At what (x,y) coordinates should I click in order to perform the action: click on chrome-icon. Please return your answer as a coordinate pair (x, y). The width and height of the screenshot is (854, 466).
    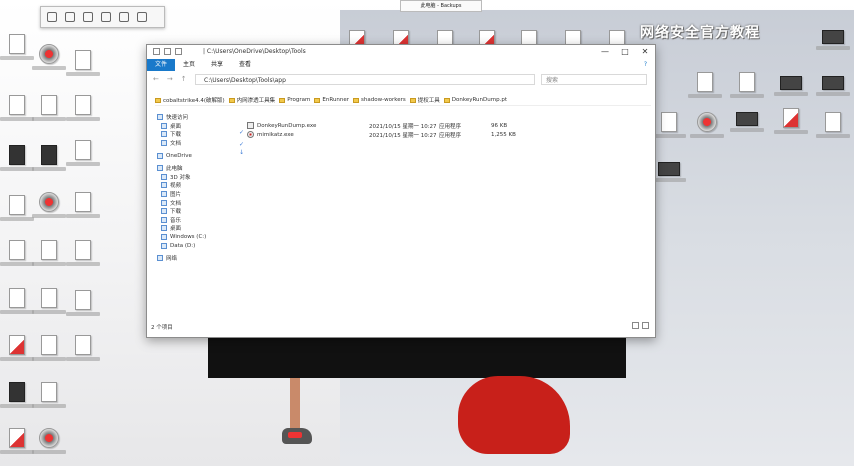
    Looking at the image, I should click on (707, 122).